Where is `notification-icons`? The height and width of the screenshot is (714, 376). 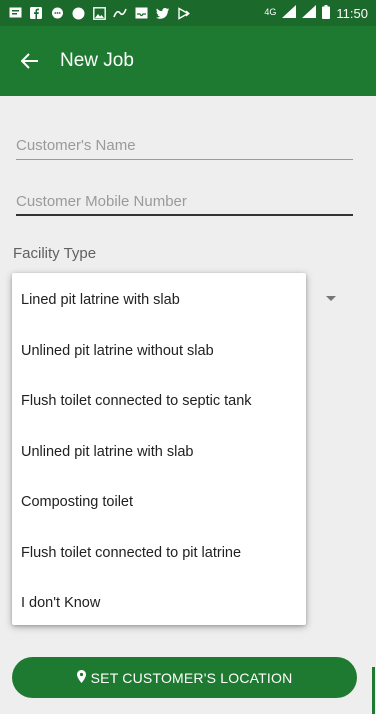 notification-icons is located at coordinates (99, 13).